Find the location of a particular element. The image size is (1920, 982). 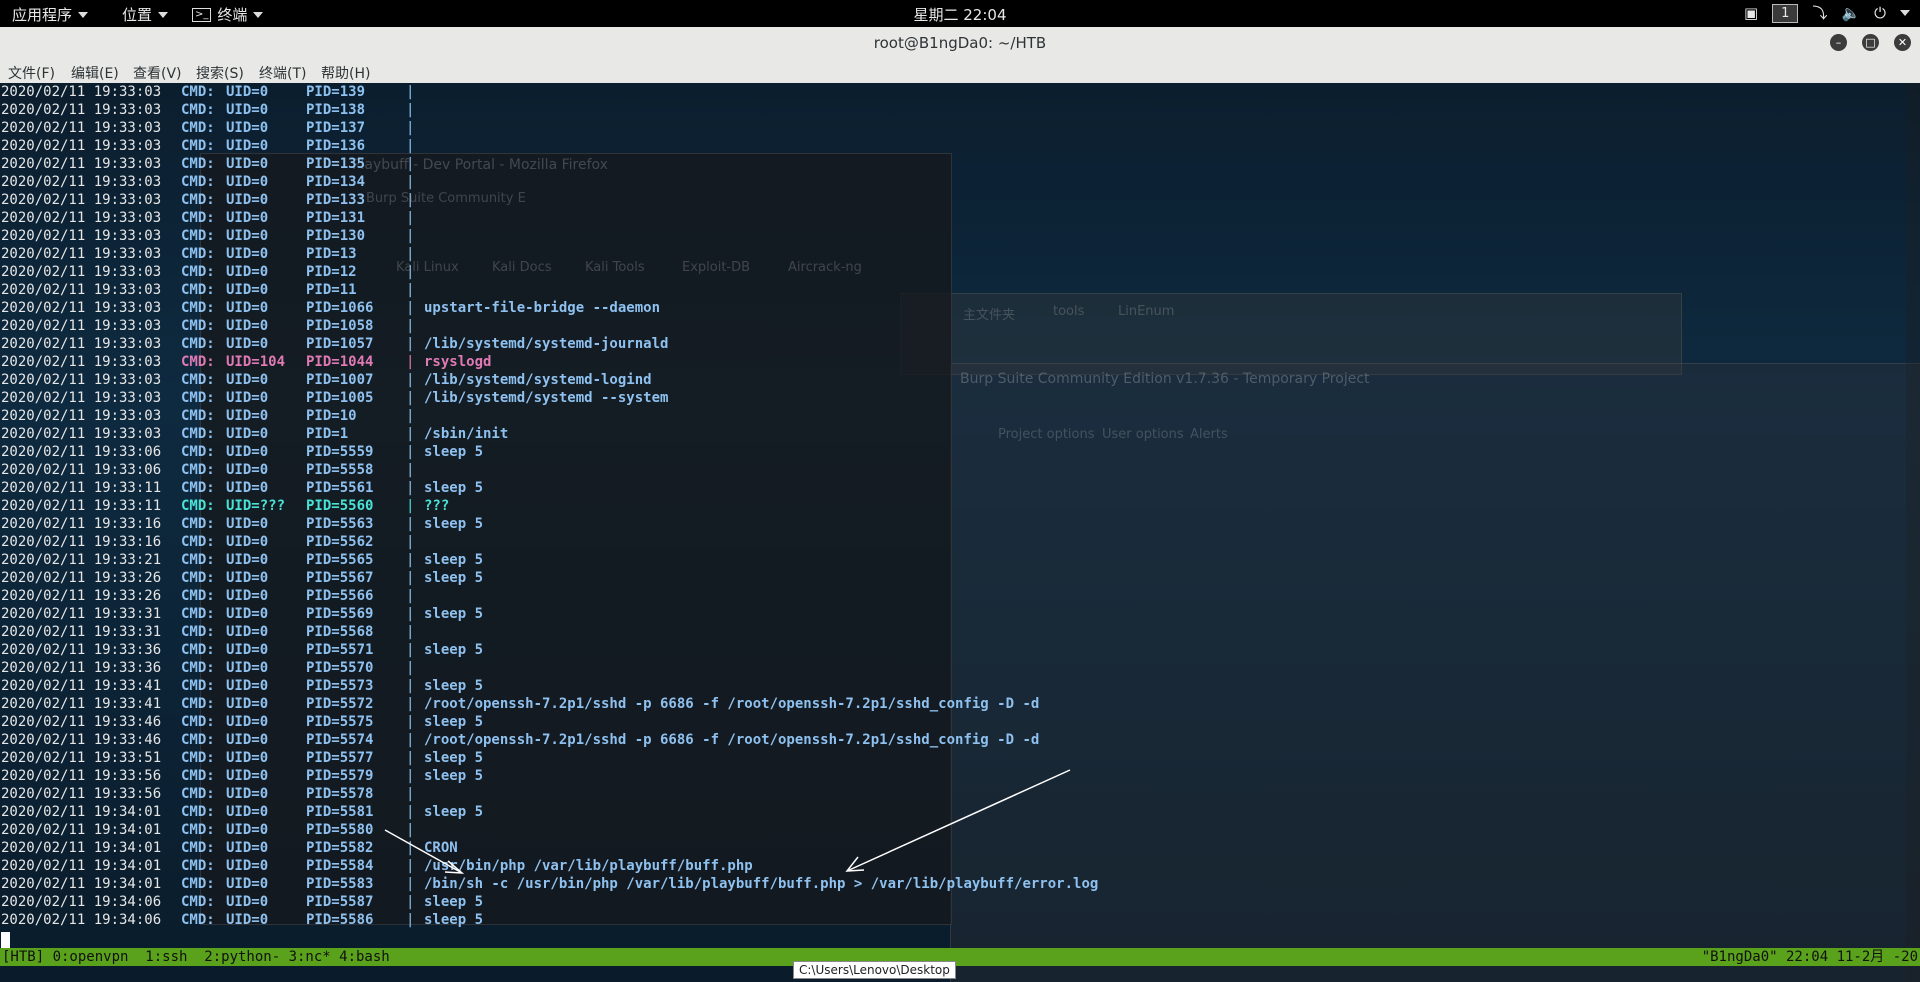

annotation-arrows is located at coordinates (727, 821).